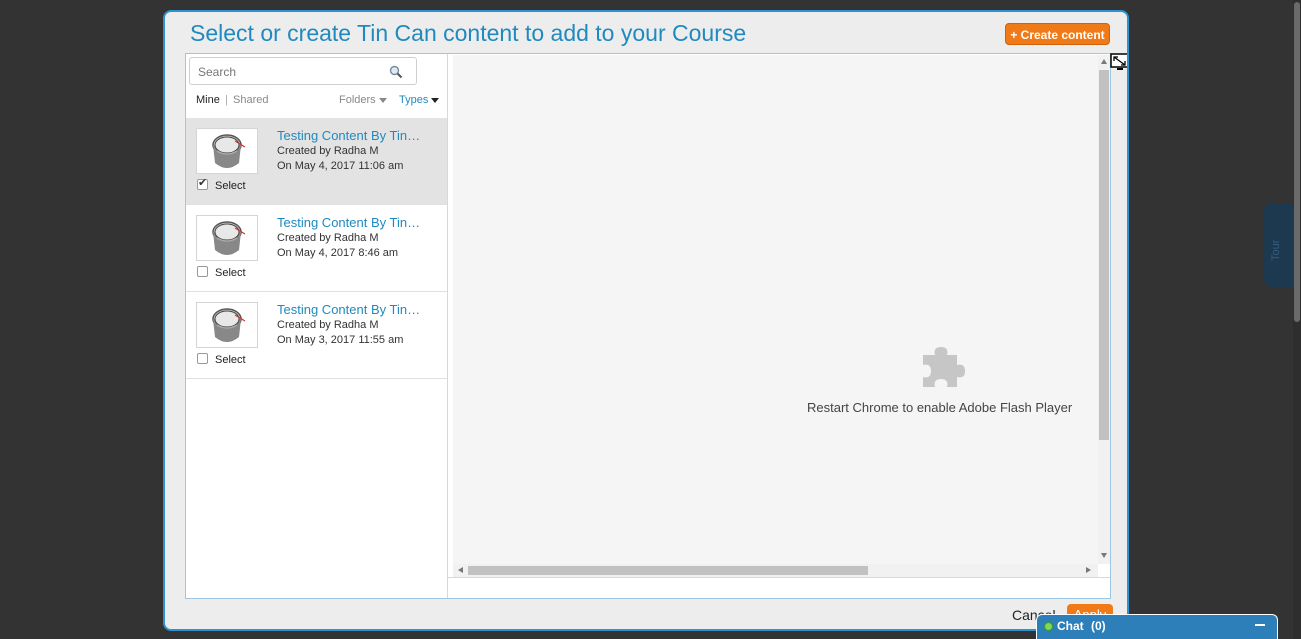  What do you see at coordinates (779, 577) in the screenshot?
I see `divider` at bounding box center [779, 577].